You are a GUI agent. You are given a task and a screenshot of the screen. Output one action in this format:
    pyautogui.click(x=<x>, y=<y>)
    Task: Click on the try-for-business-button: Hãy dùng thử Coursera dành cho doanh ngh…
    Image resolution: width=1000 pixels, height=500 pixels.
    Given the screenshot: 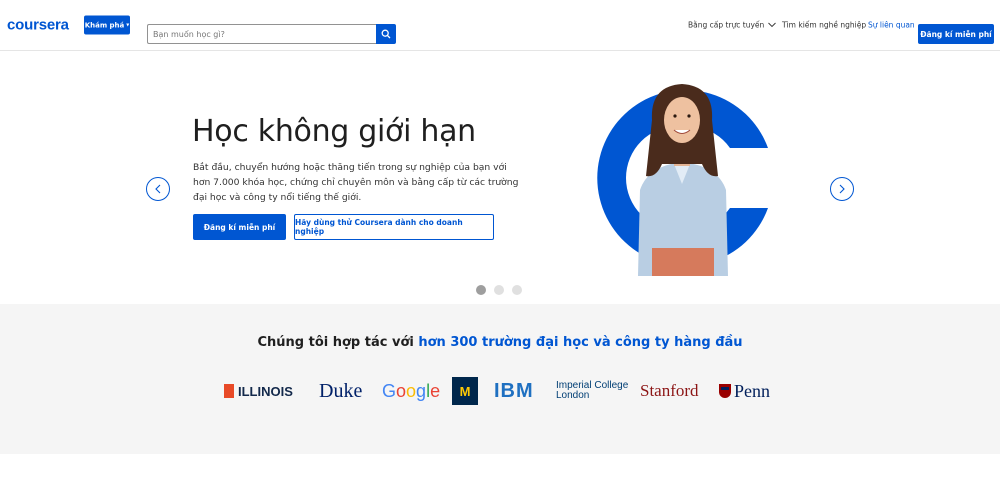 What is the action you would take?
    pyautogui.click(x=394, y=227)
    